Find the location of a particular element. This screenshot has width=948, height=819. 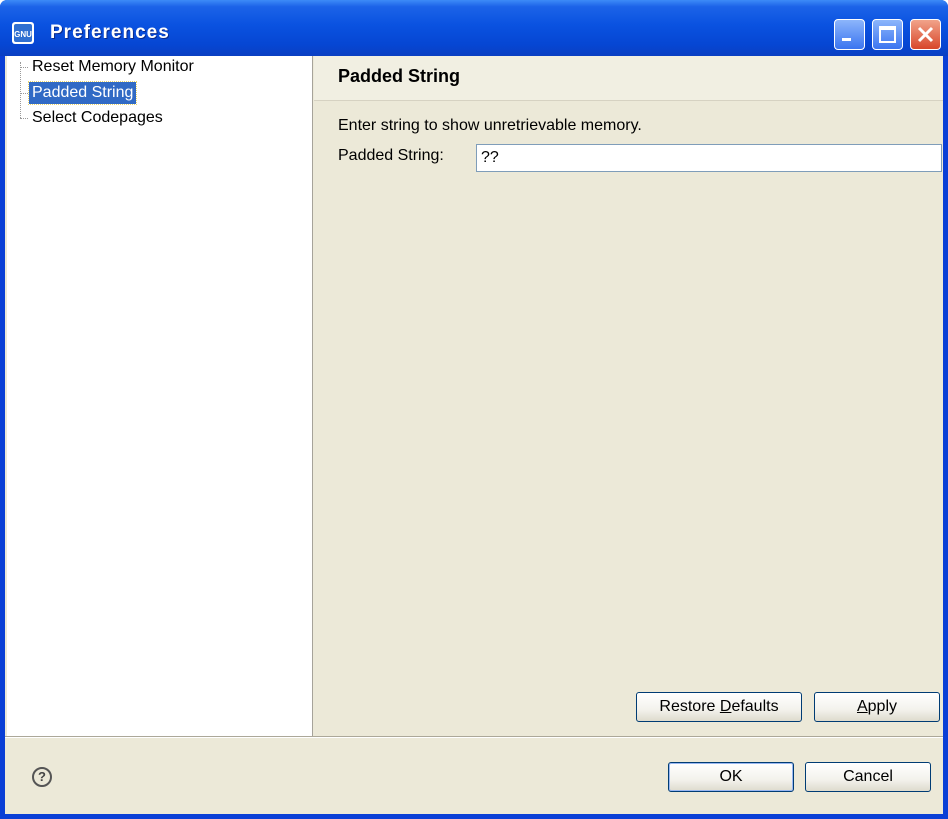

restore-defaults-label-part: Restore is located at coordinates (689, 706).